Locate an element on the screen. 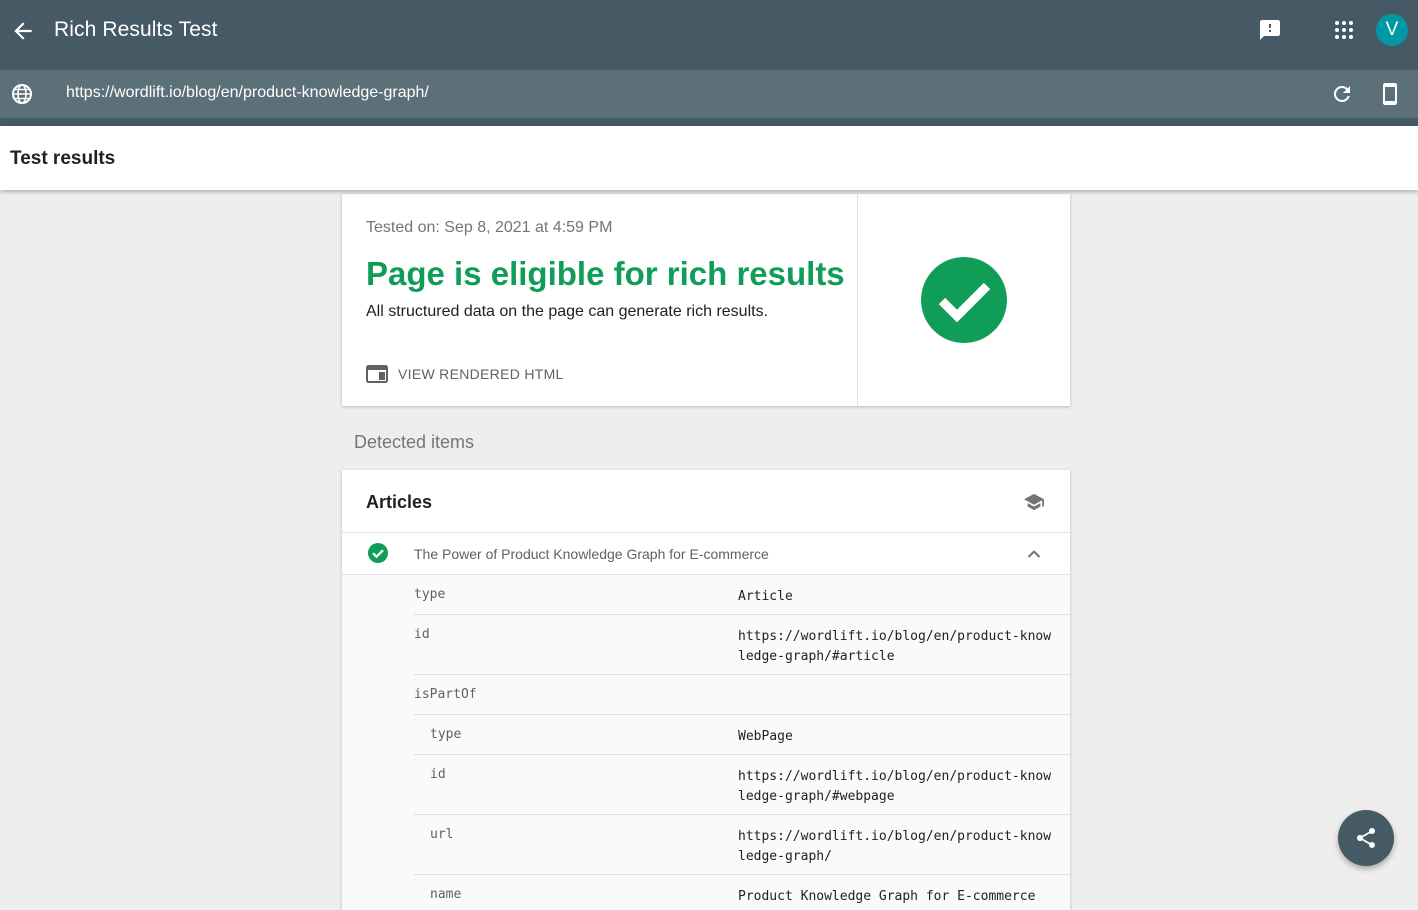  view-rendered-html-button: VIEW RENDERED HTML is located at coordinates (465, 374).